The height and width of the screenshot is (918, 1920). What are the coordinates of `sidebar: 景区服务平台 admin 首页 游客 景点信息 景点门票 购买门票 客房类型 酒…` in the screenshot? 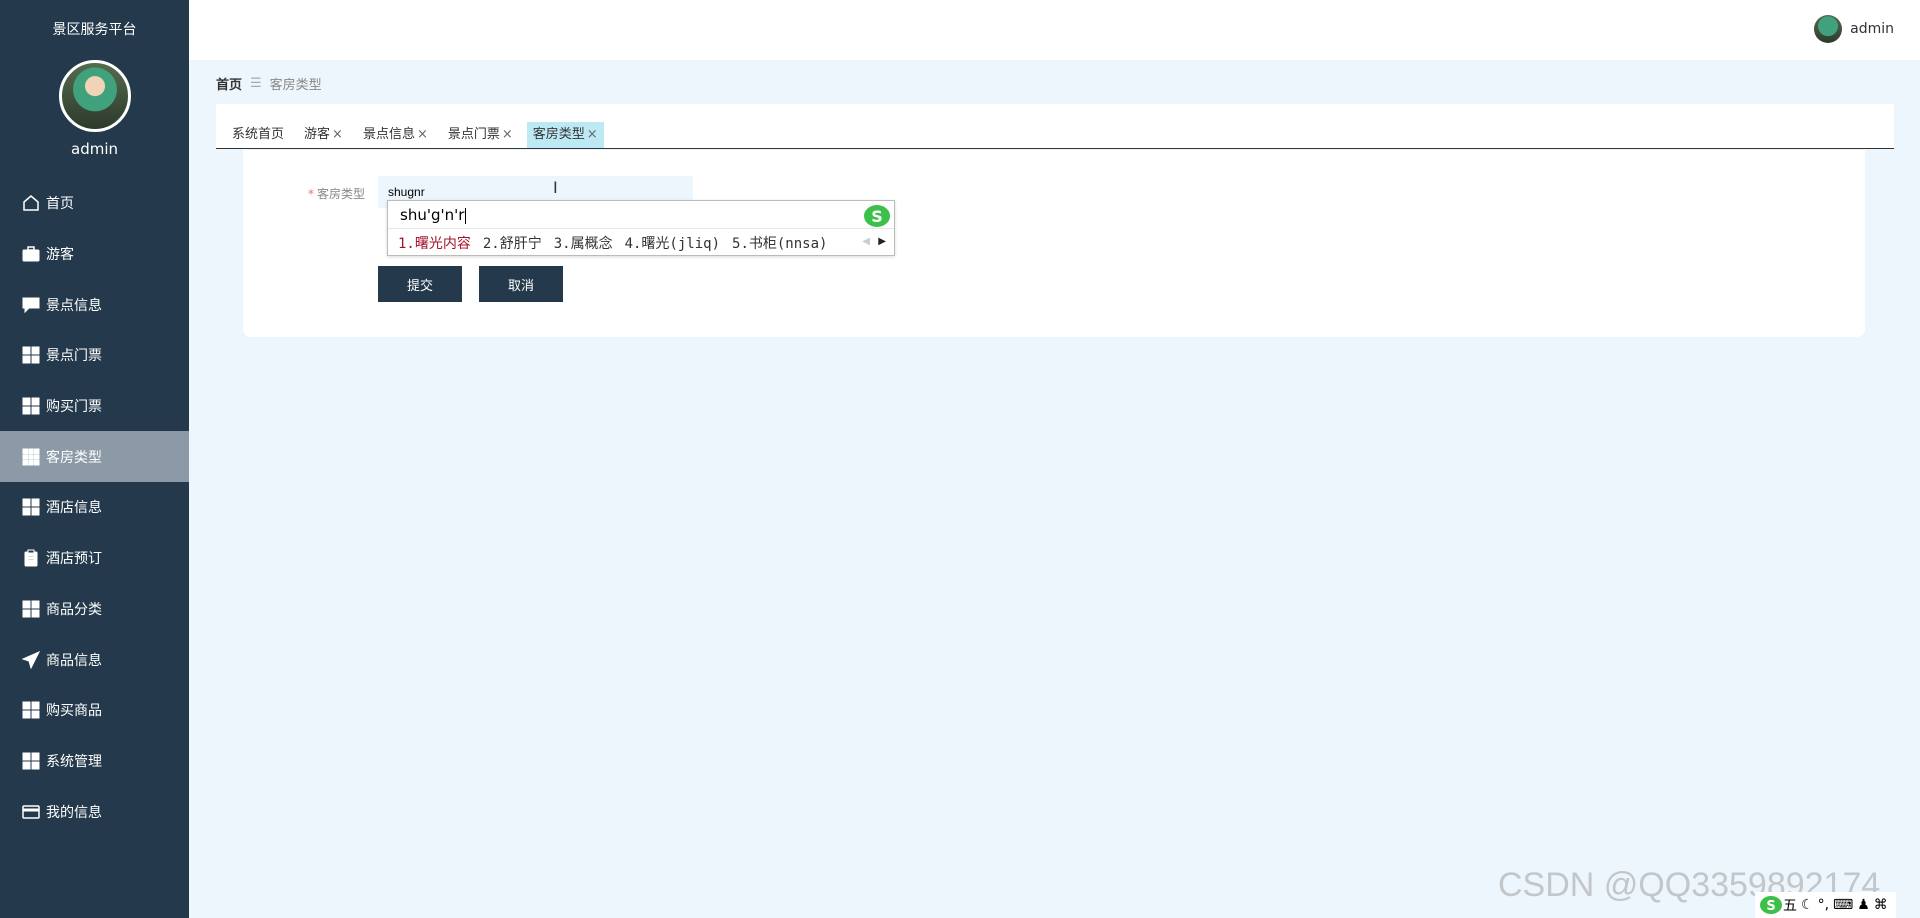 It's located at (94, 459).